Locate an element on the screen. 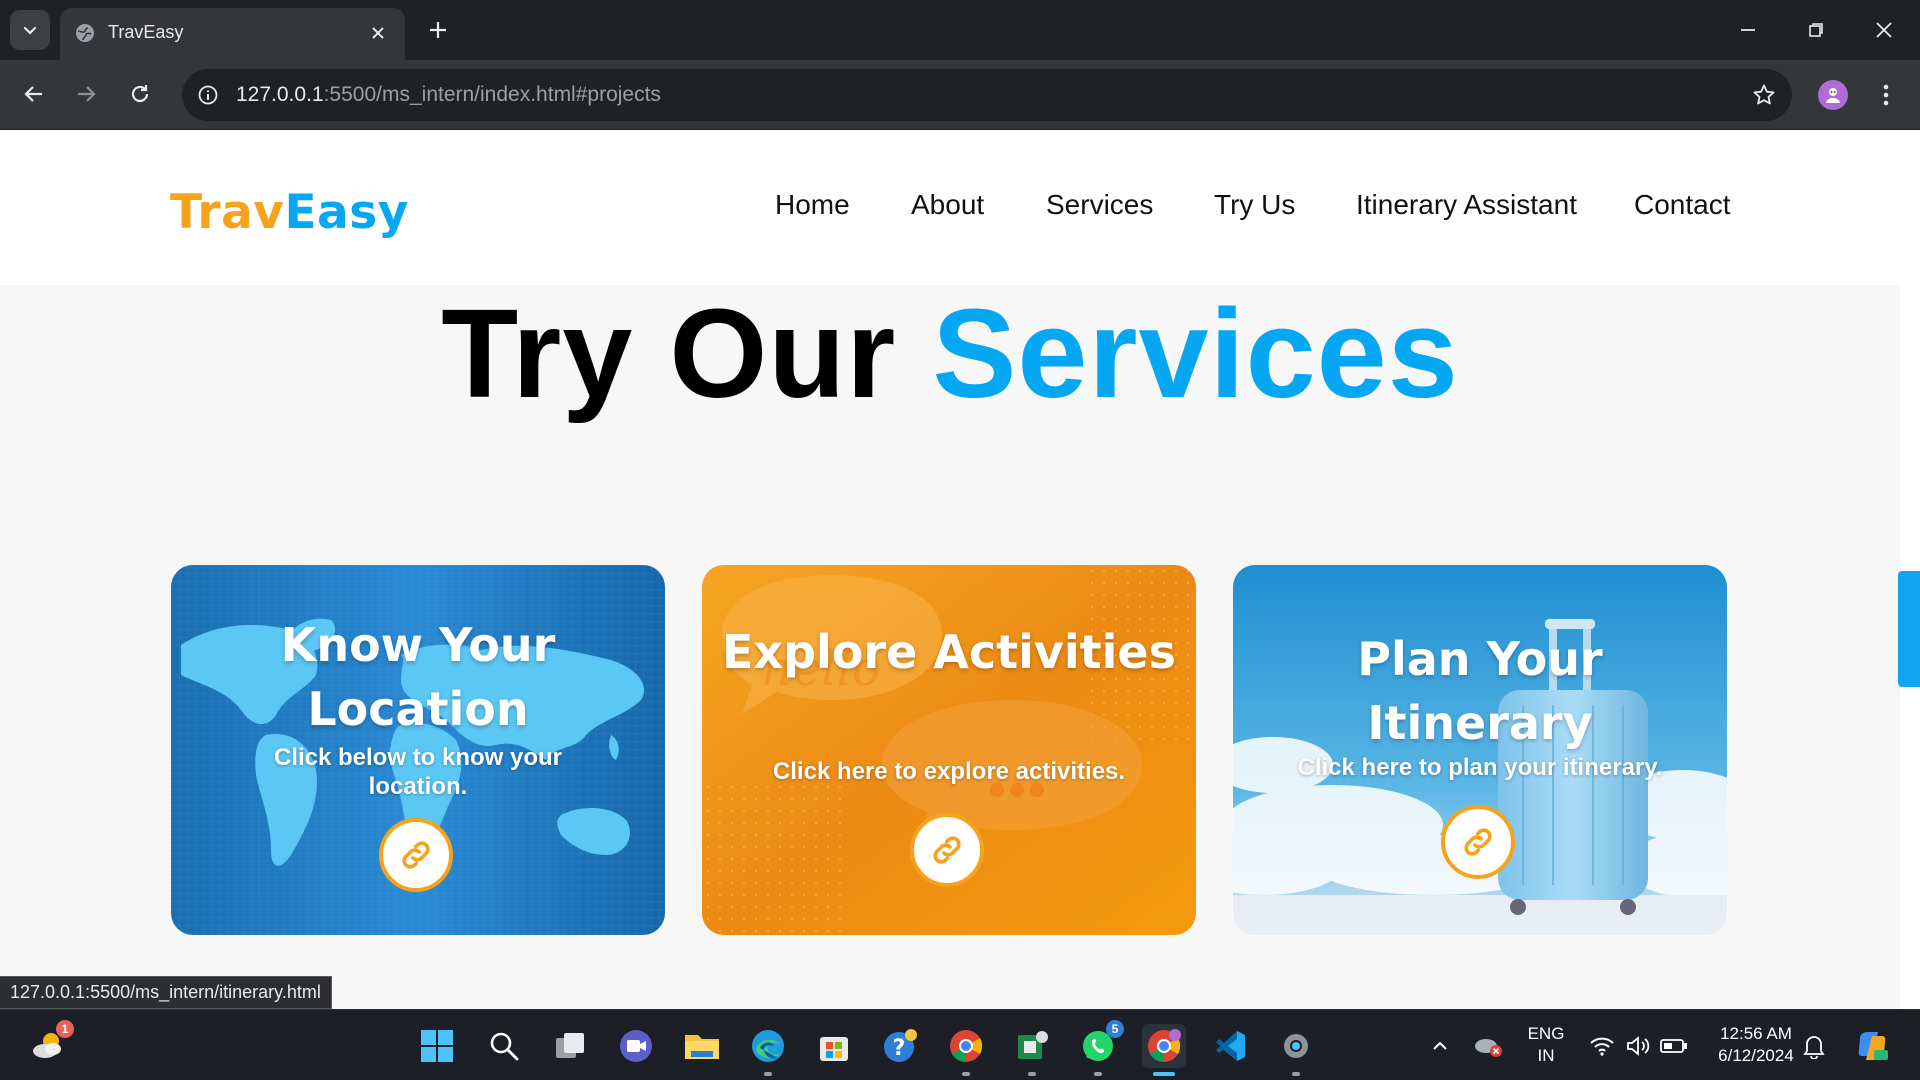 The image size is (1920, 1080). chrome-app is located at coordinates (966, 1050).